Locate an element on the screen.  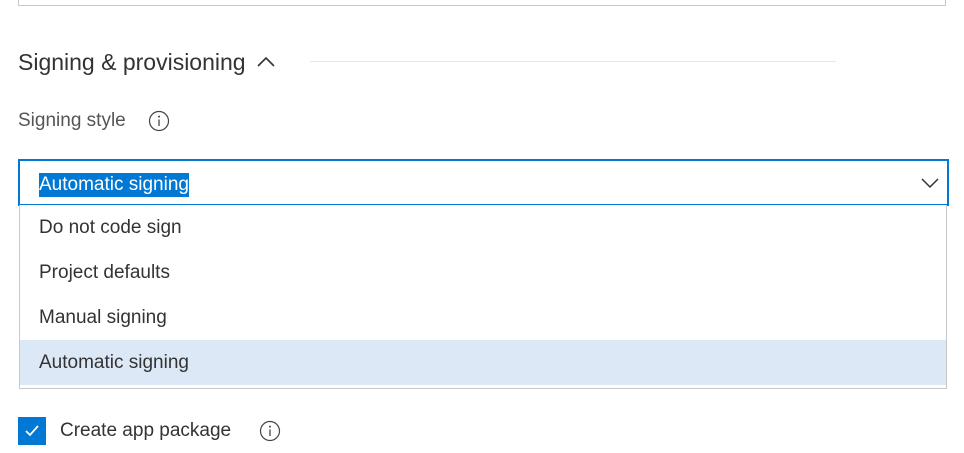
create-app-package-checkbox is located at coordinates (32, 431).